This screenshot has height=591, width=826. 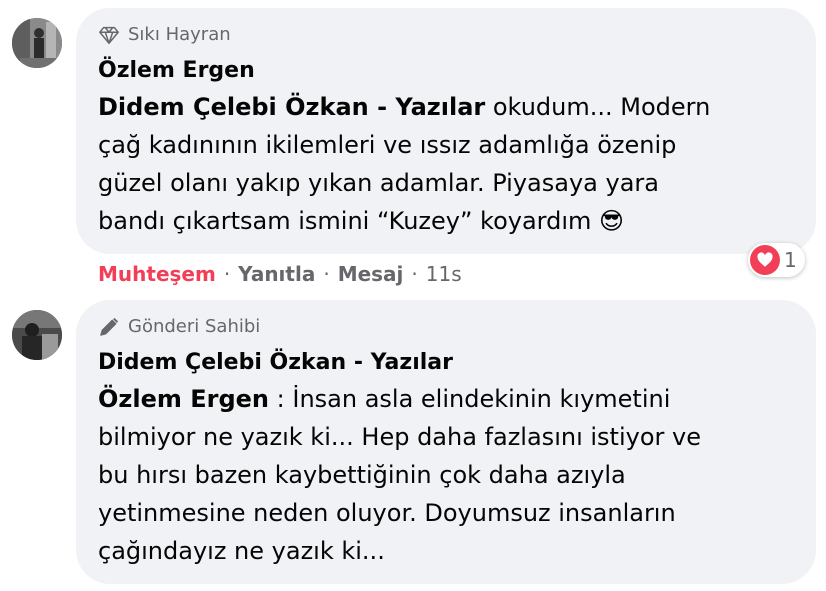 I want to click on comment-line: okudum... Modern, so click(x=598, y=107).